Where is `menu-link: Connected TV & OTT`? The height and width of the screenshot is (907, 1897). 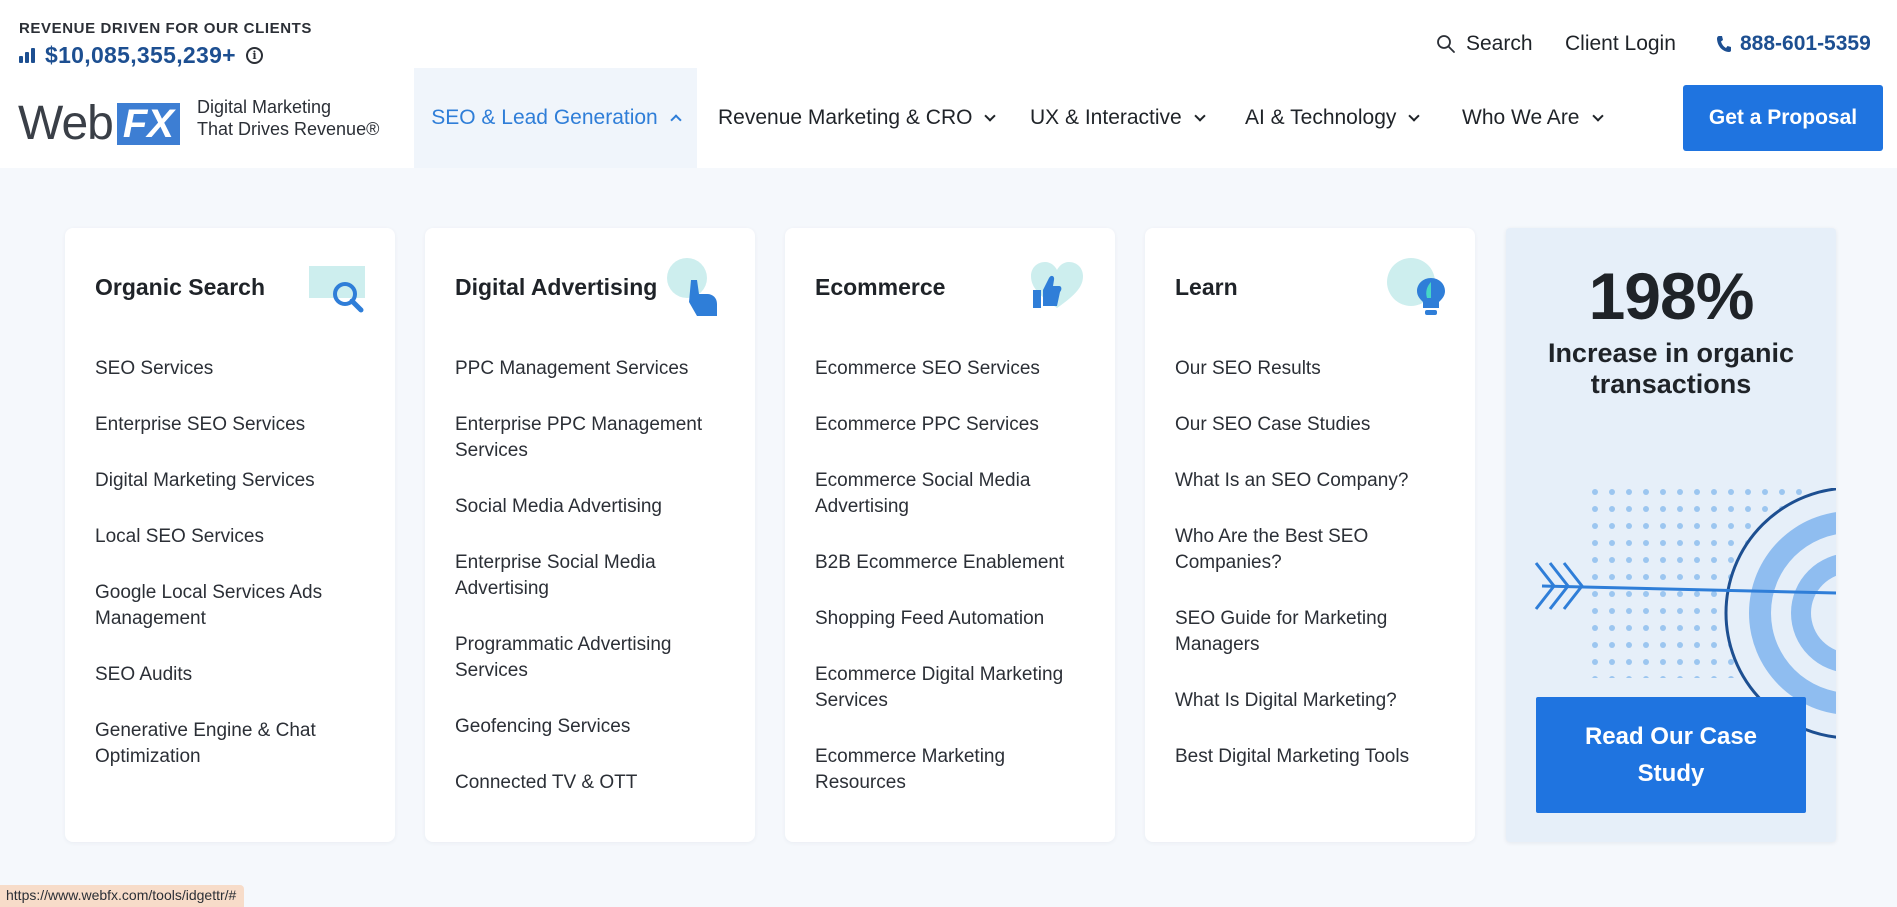 menu-link: Connected TV & OTT is located at coordinates (595, 783).